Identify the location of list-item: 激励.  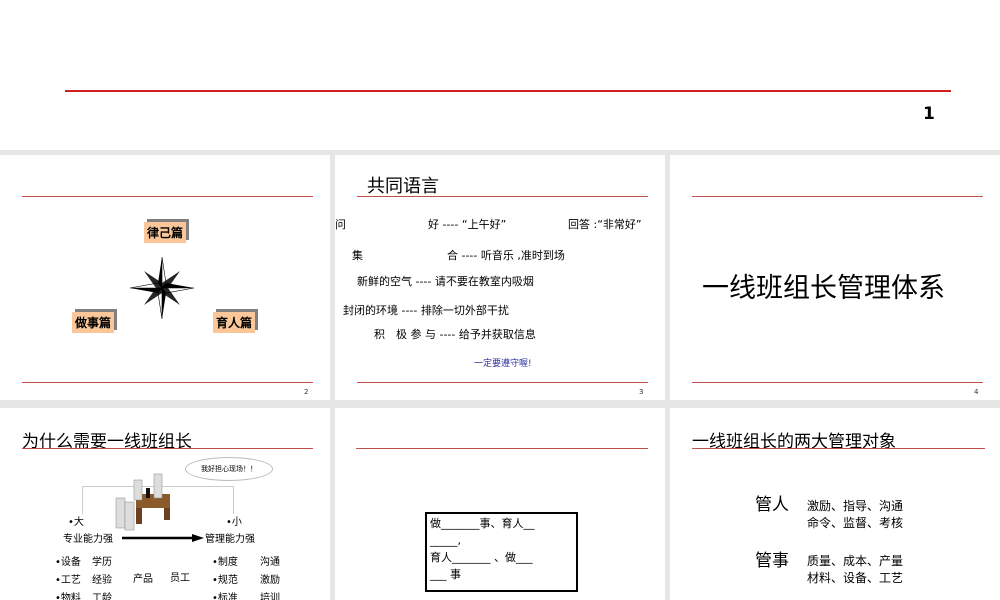
(270, 580).